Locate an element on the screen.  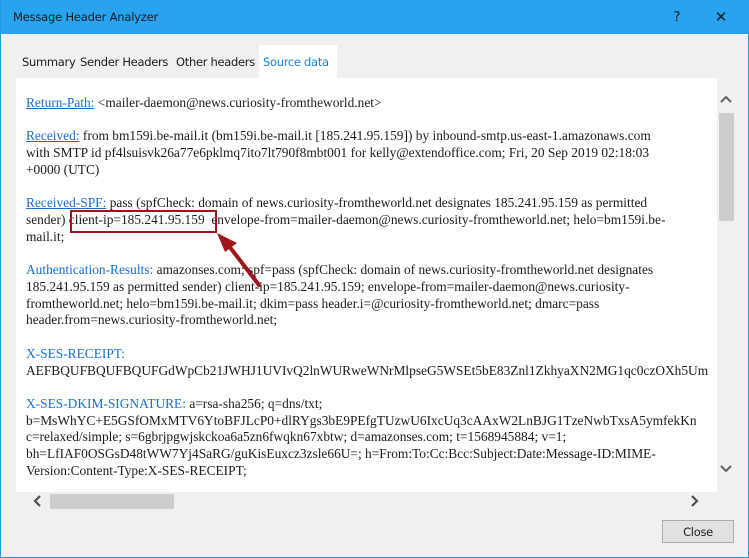
header-value: sender) is located at coordinates (46, 219).